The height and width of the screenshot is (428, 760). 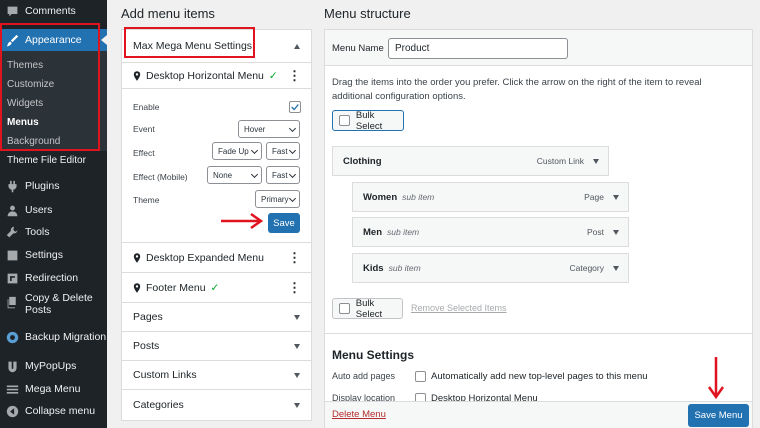 I want to click on section-pages: Pages, so click(x=216, y=316).